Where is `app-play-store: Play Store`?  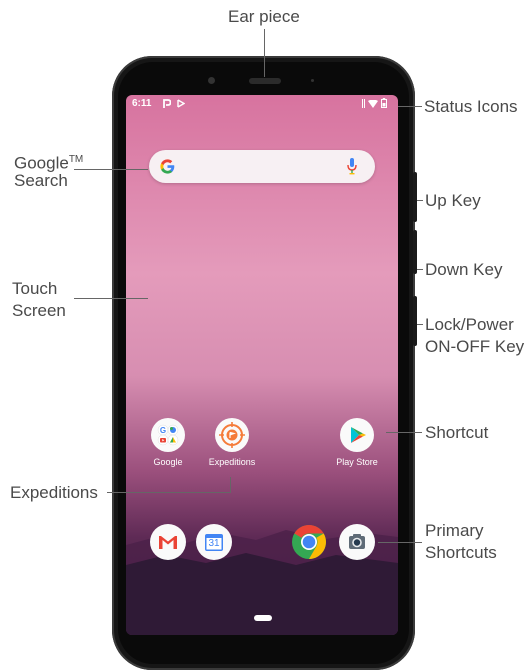 app-play-store: Play Store is located at coordinates (357, 442).